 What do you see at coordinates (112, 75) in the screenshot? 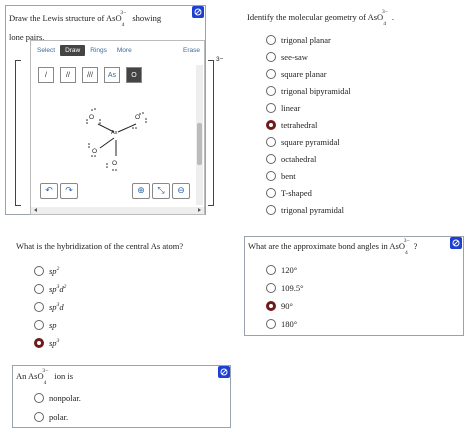
I see `arsenic-atom-tool: As` at bounding box center [112, 75].